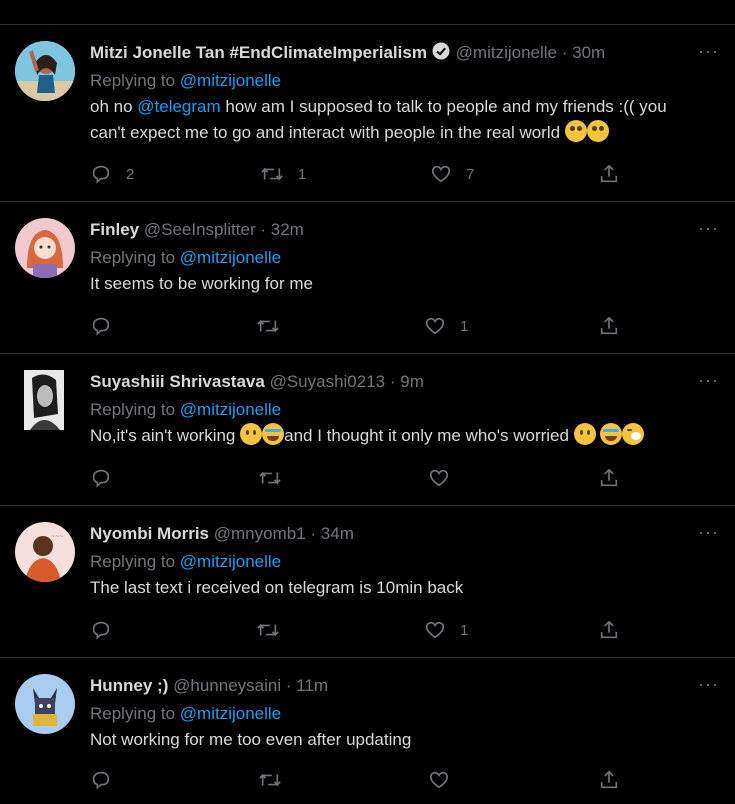 Image resolution: width=735 pixels, height=804 pixels. Describe the element at coordinates (165, 435) in the screenshot. I see `tweet-text-part: No,it's ain't working` at that location.